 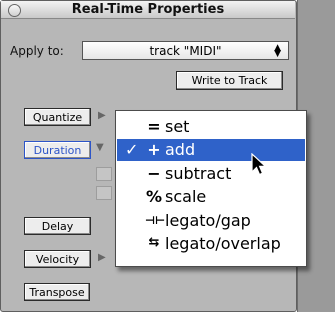 What do you see at coordinates (211, 127) in the screenshot?
I see `menu-item-set: = set` at bounding box center [211, 127].